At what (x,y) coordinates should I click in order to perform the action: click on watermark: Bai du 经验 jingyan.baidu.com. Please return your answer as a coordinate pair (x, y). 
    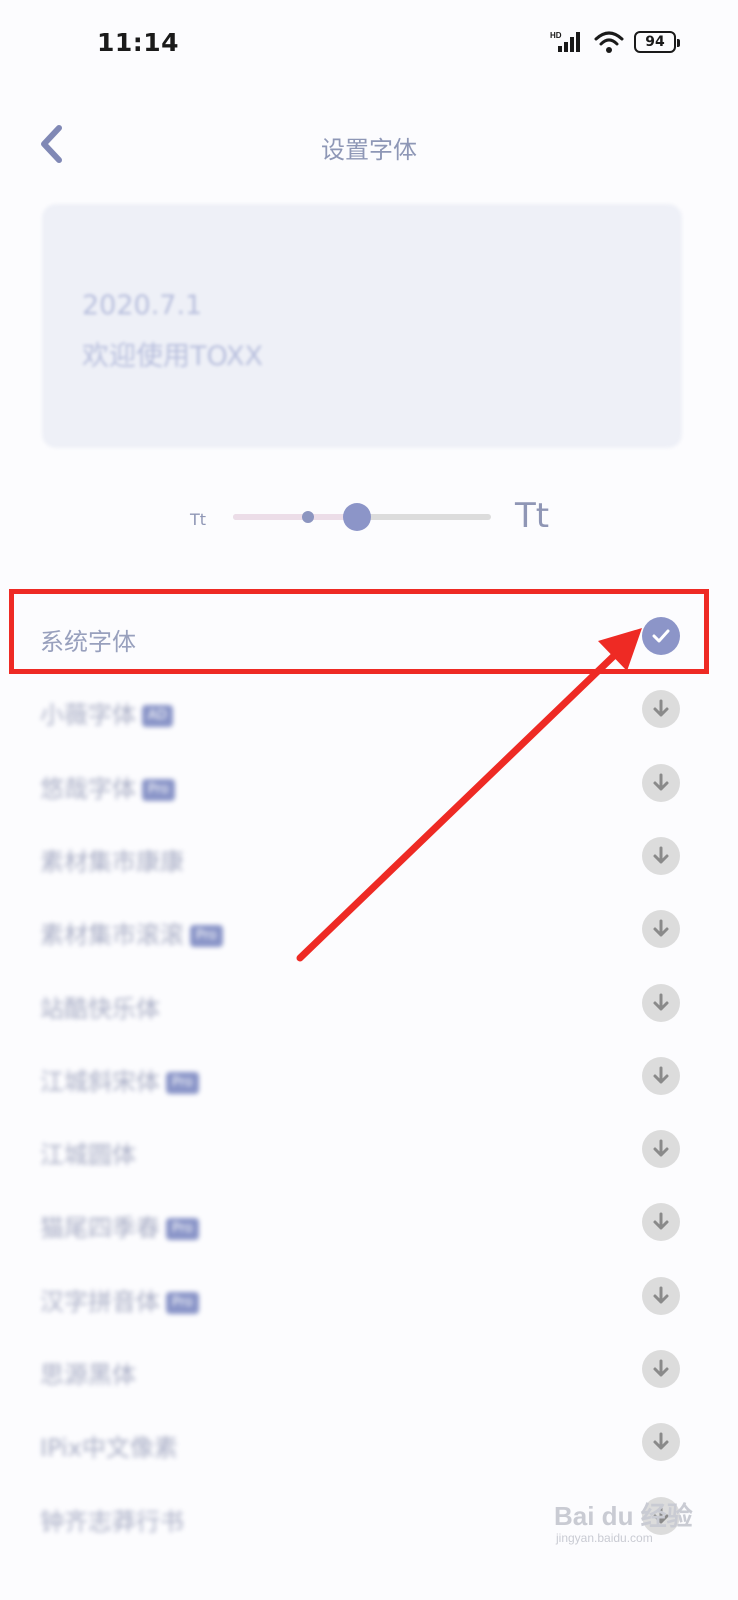
    Looking at the image, I should click on (623, 1520).